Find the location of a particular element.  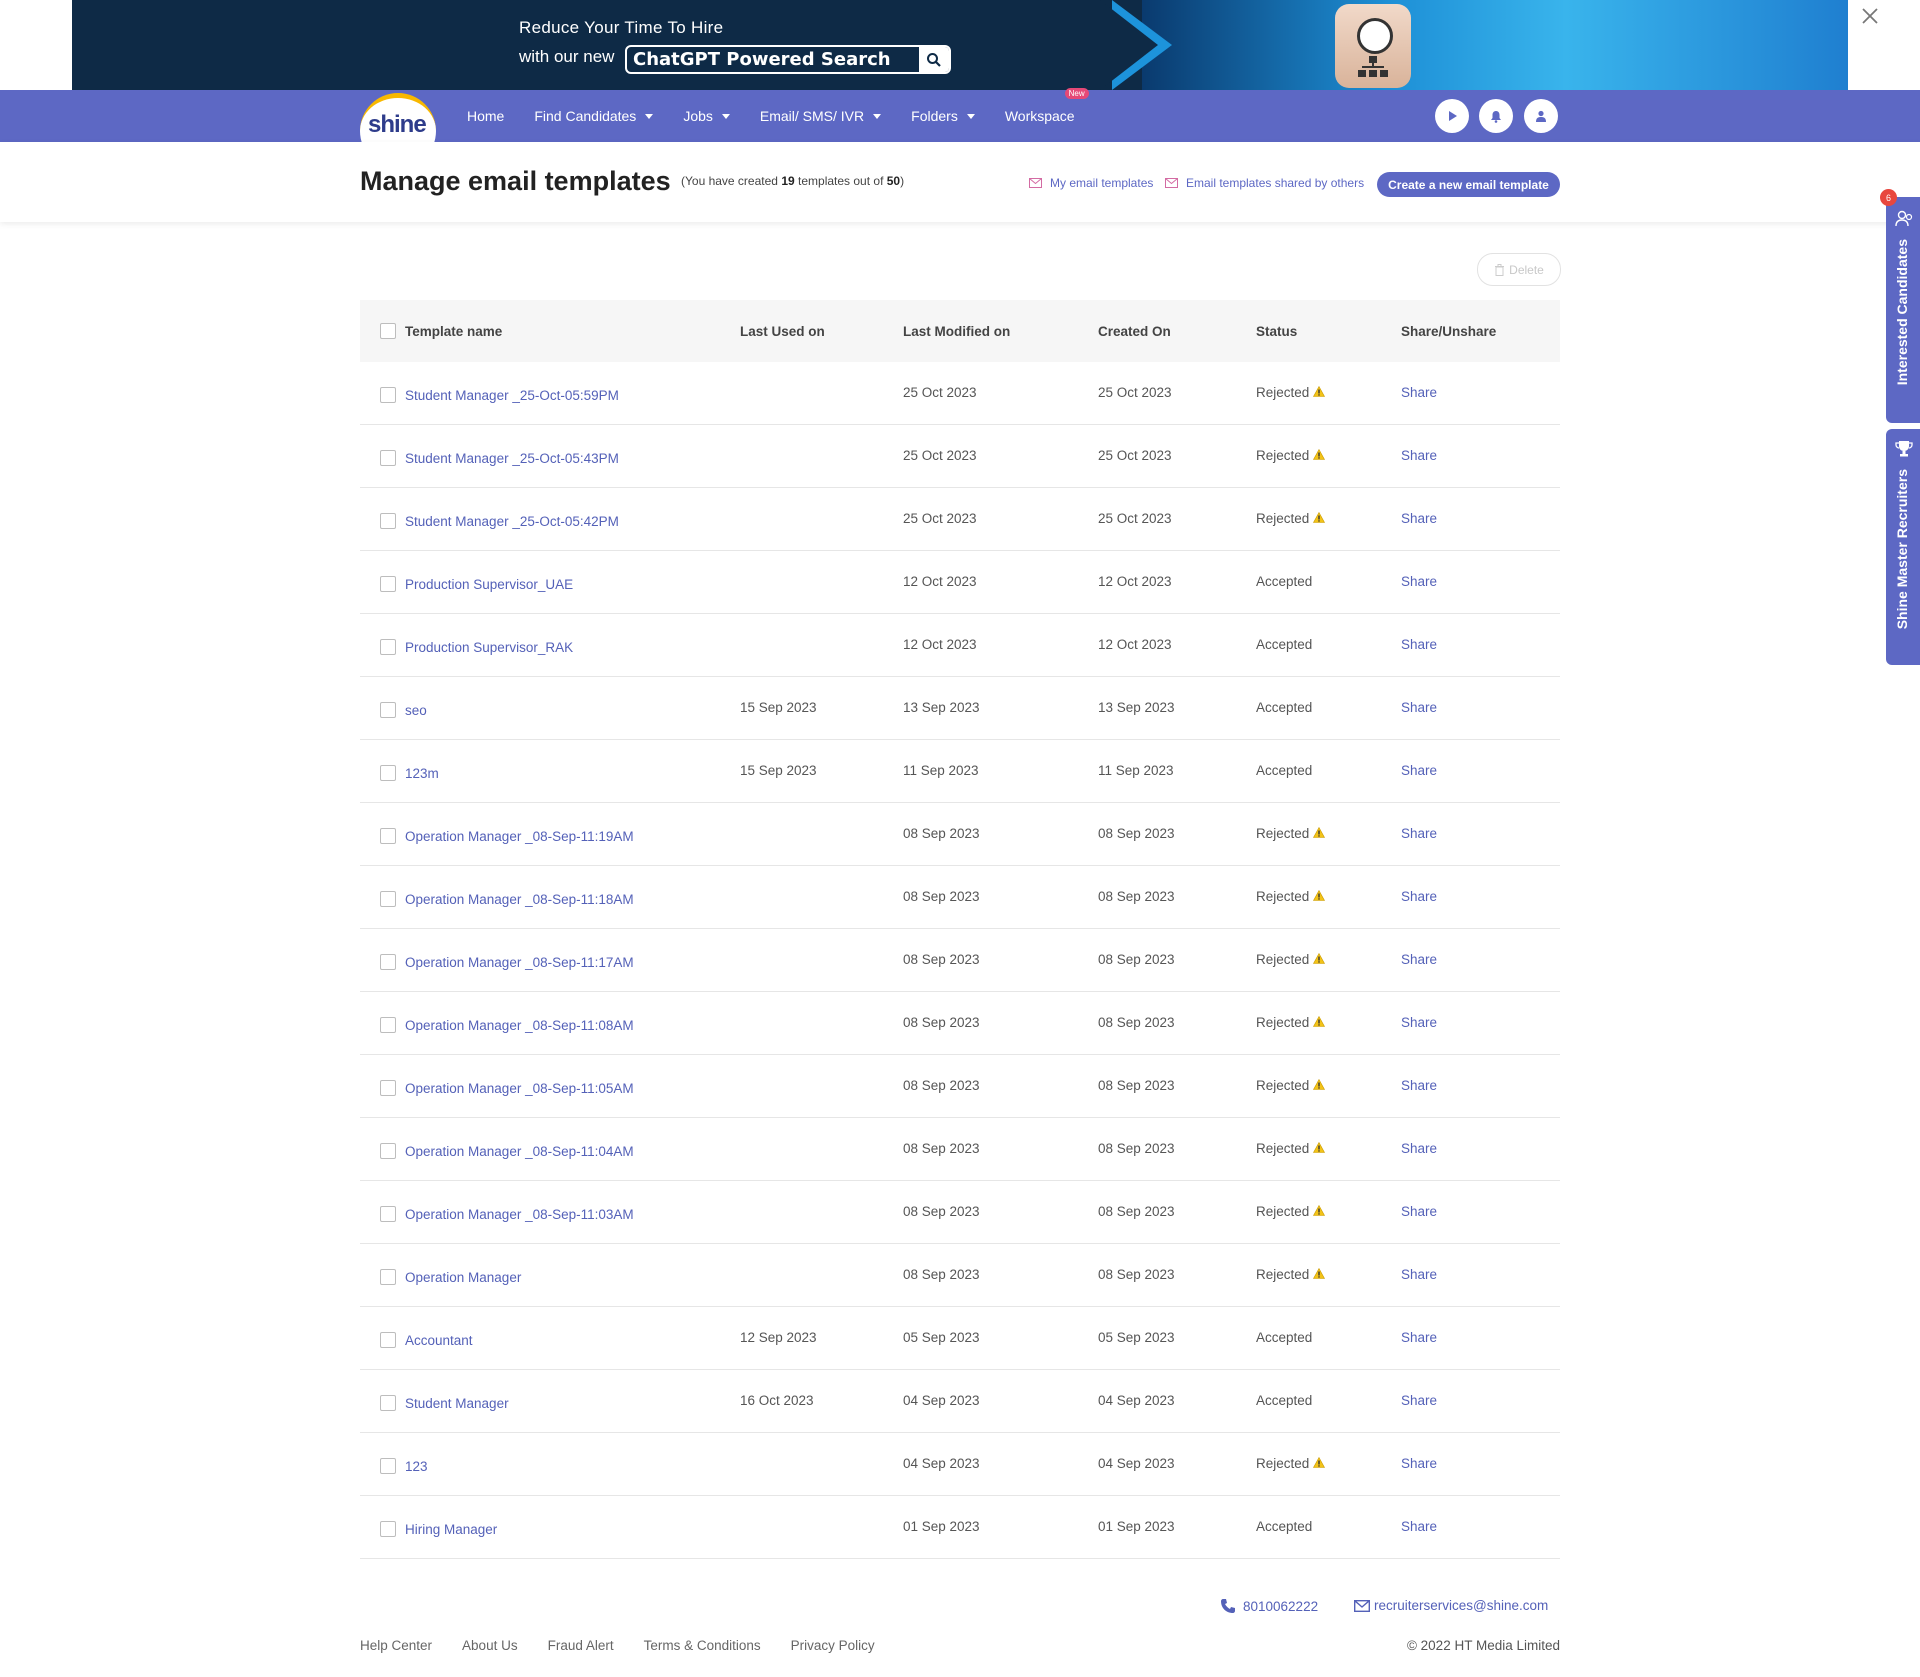

nav-item-find-candidates: Find Candidates is located at coordinates (594, 116).